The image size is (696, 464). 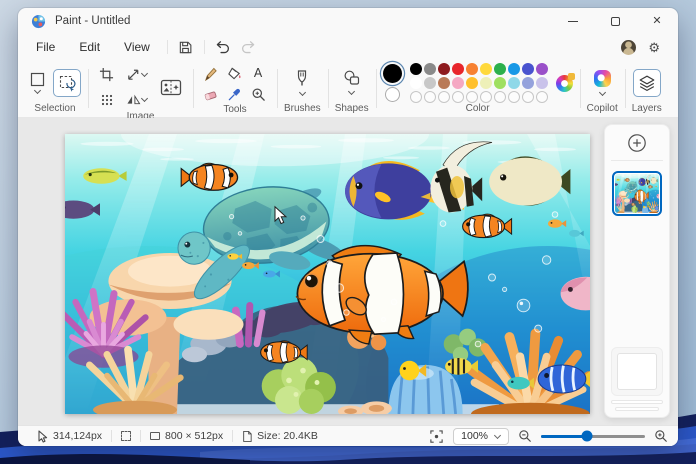 What do you see at coordinates (348, 21) in the screenshot?
I see `titlebar: Paint - Untitled ✕` at bounding box center [348, 21].